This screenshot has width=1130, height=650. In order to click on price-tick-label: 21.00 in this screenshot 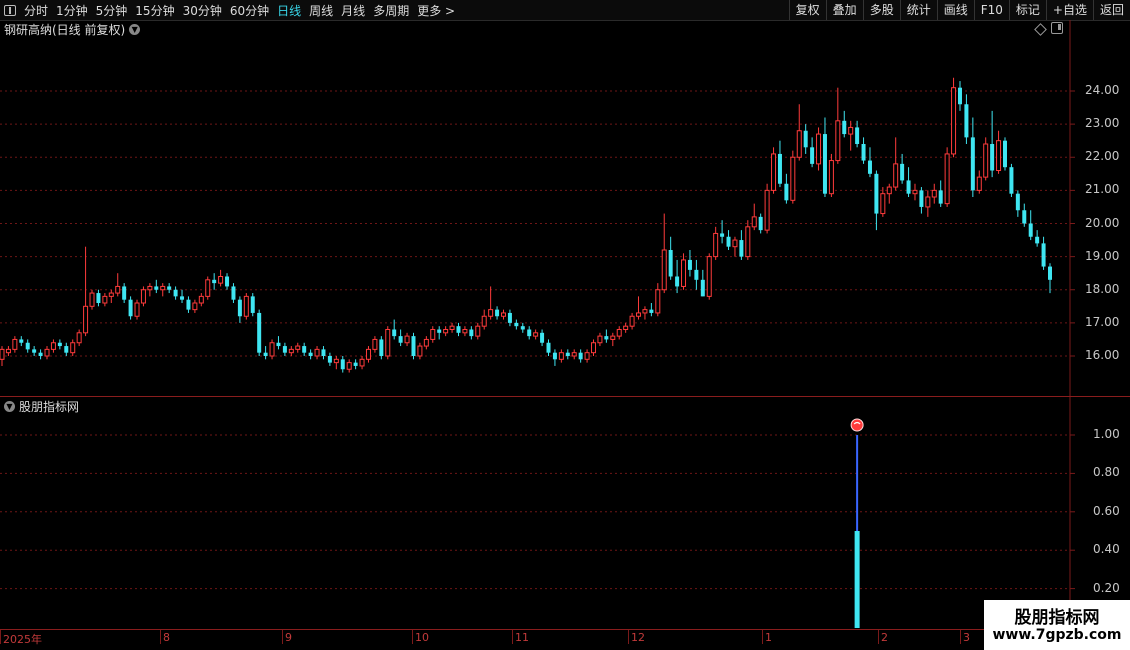, I will do `click(1102, 189)`.